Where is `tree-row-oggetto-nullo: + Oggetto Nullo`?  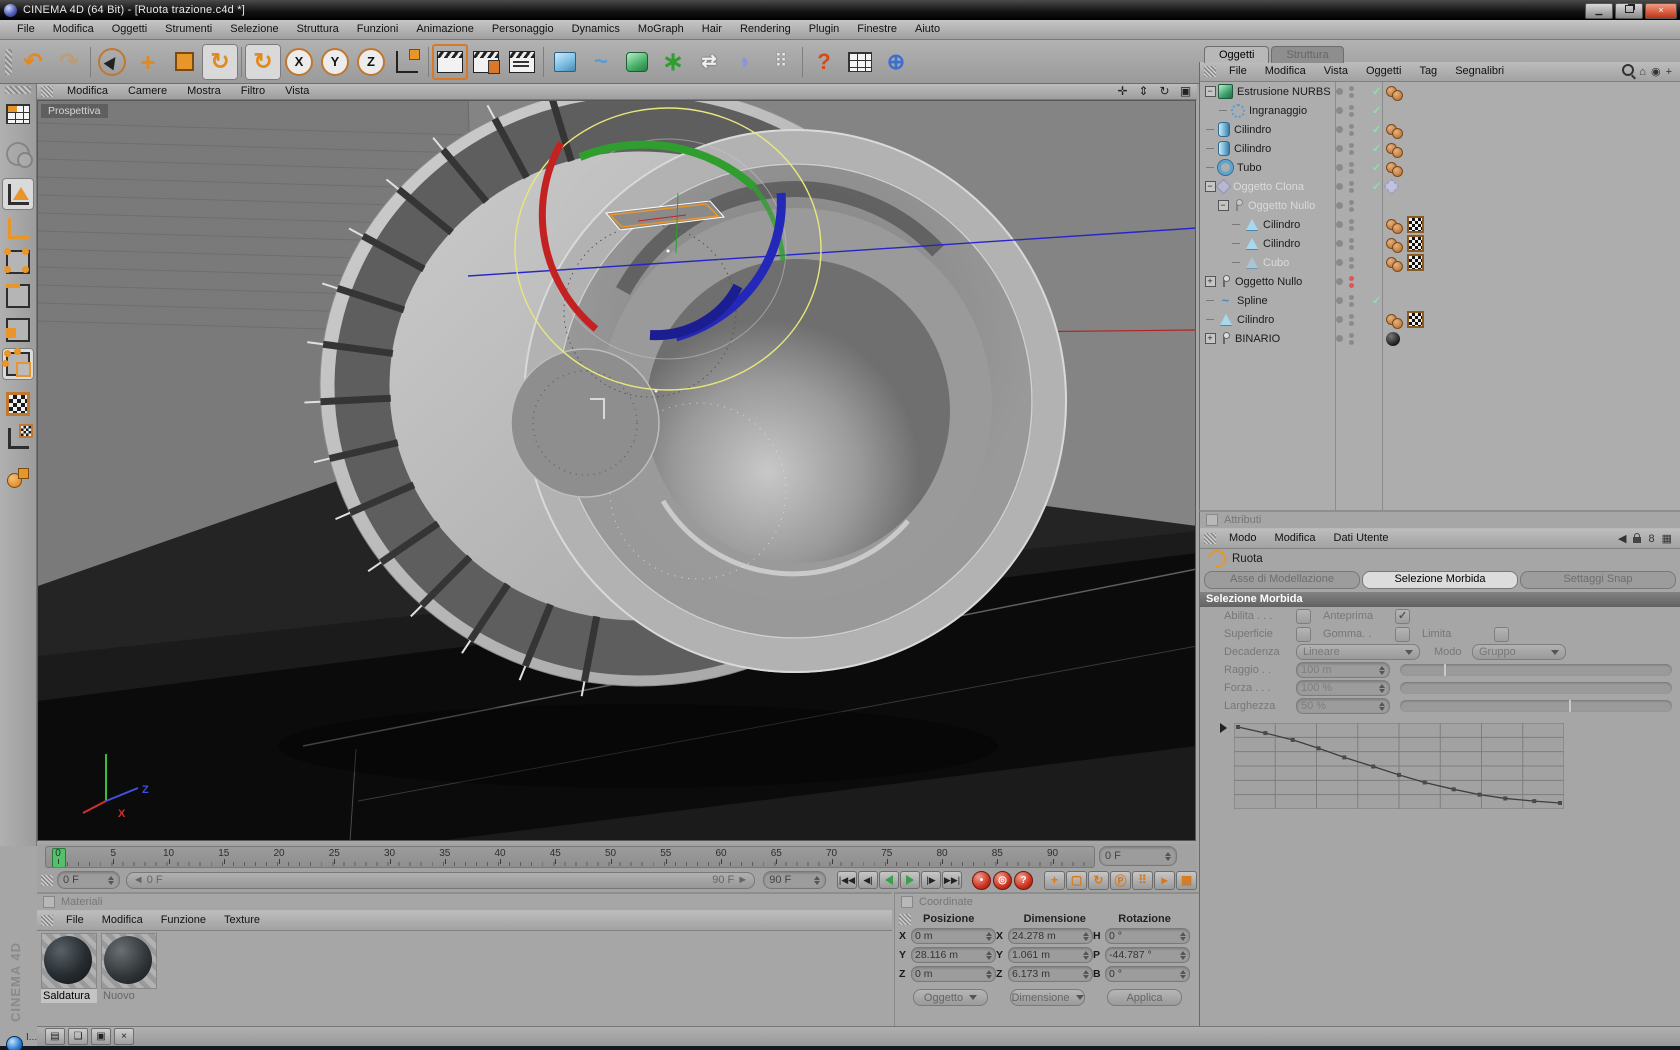
tree-row-oggetto-nullo: + Oggetto Nullo is located at coordinates (1440, 281).